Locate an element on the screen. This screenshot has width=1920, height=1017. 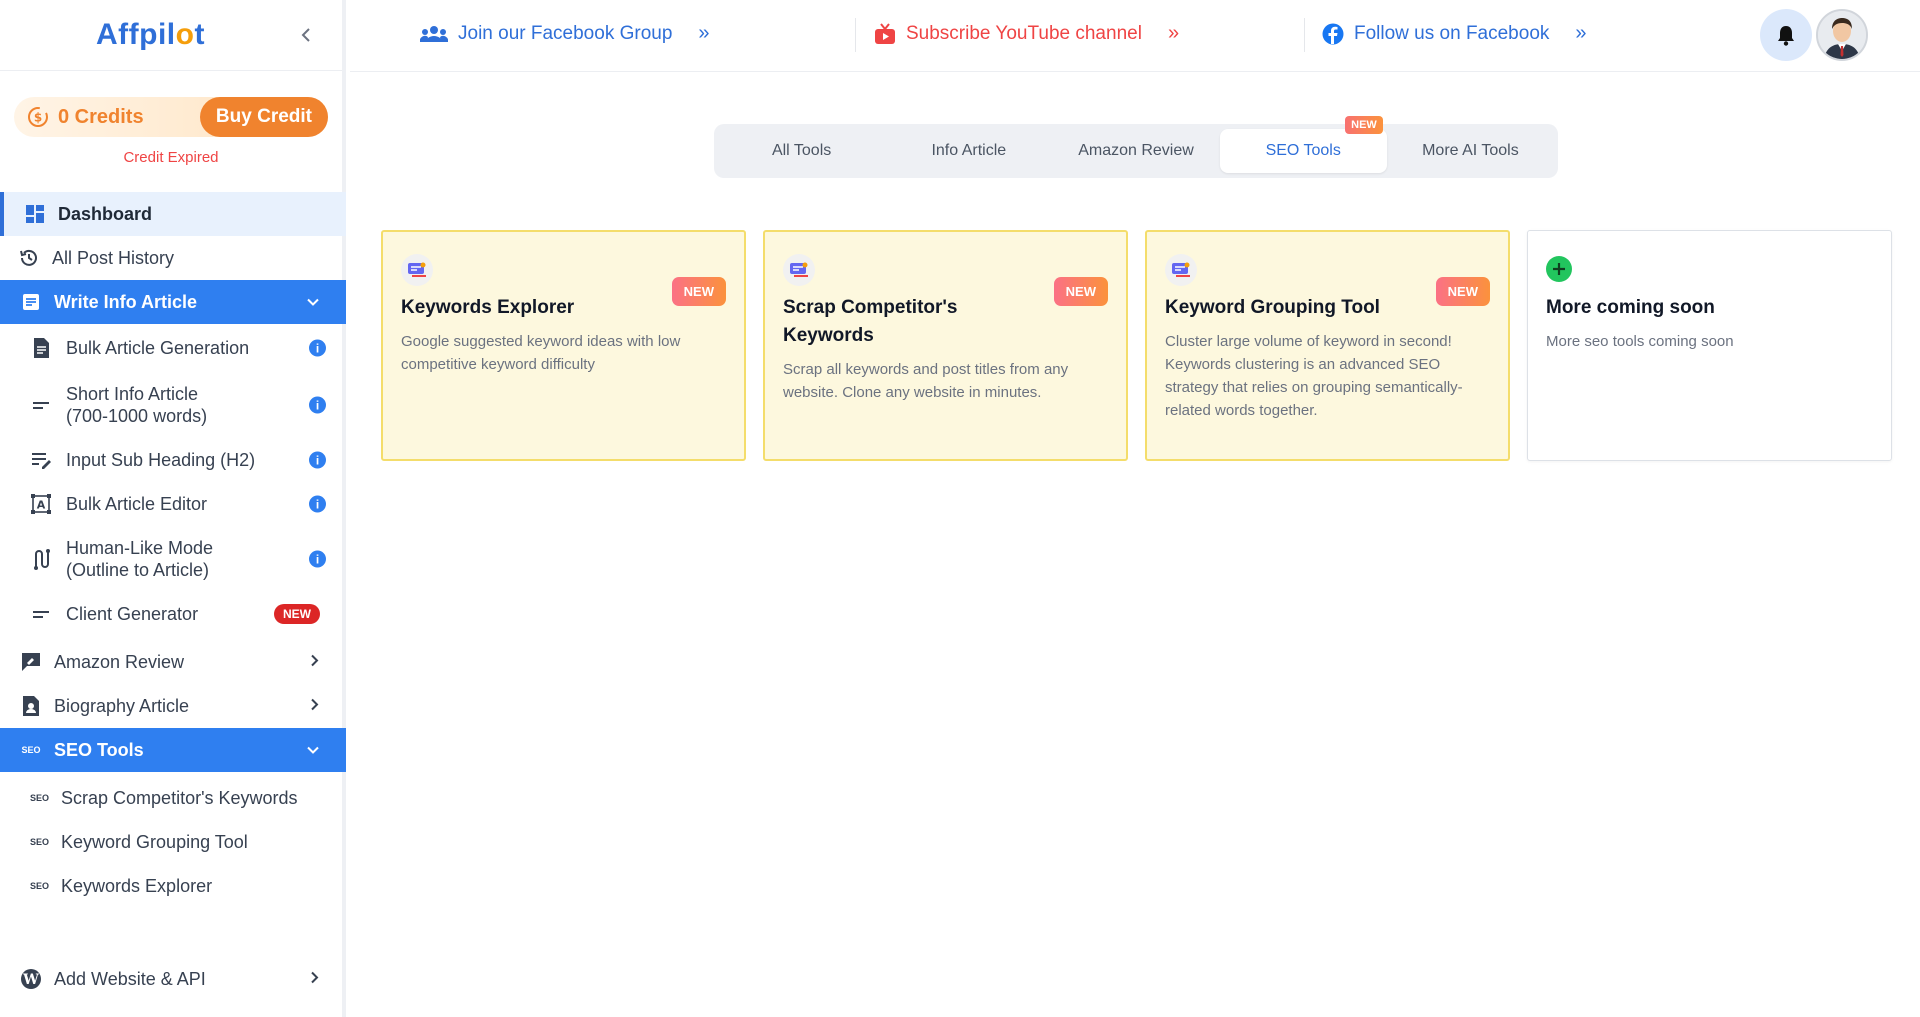
svg-text: A is located at coordinates (41, 505).